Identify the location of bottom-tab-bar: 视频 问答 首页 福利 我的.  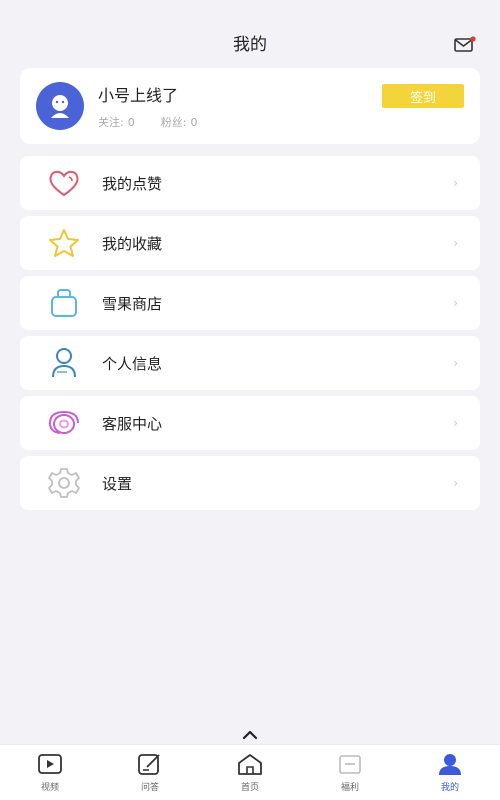
(250, 772).